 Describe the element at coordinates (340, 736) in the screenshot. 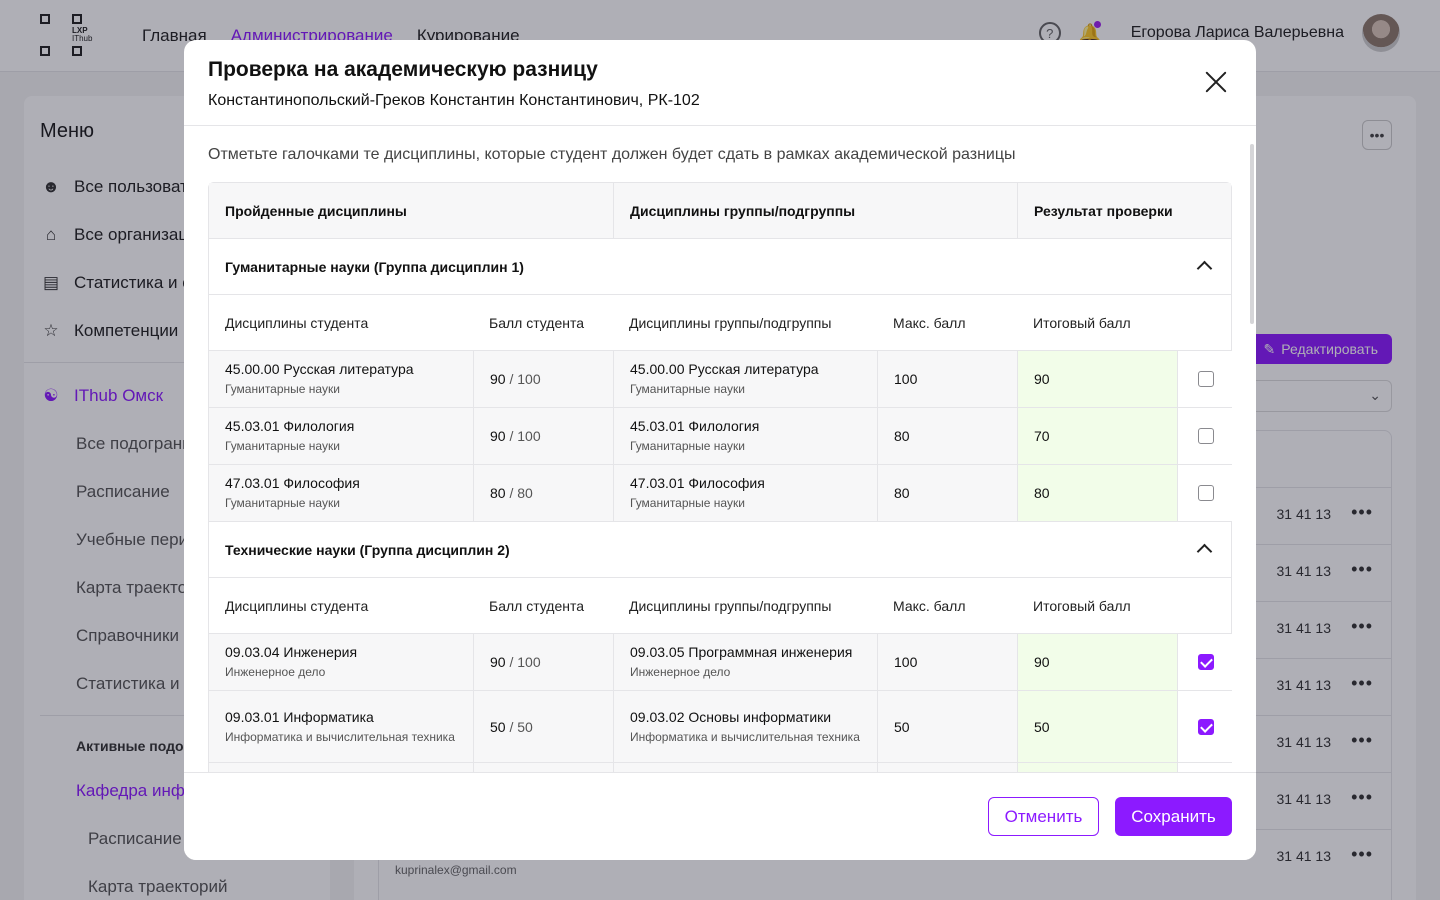

I see `student-discipline-category: Информатика и вычислительная техника` at that location.